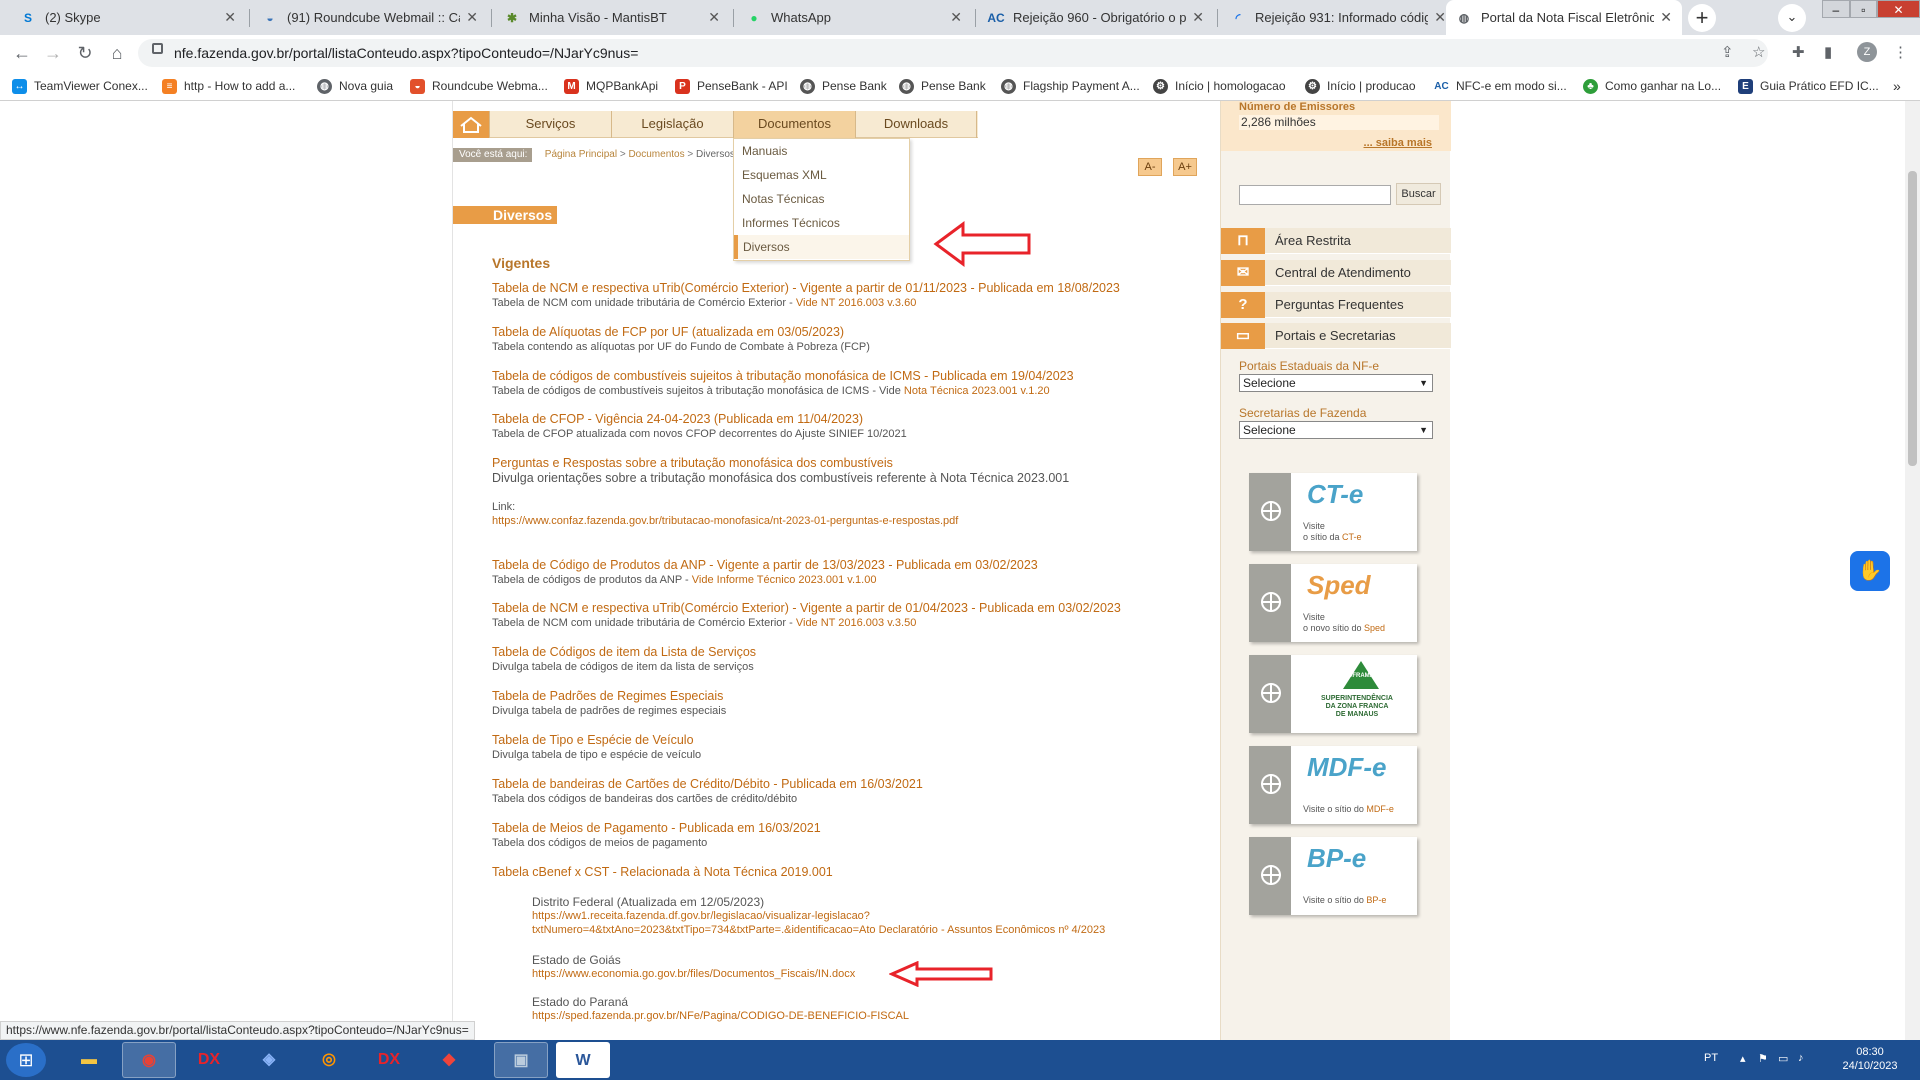 The height and width of the screenshot is (1080, 1920). What do you see at coordinates (821, 151) in the screenshot?
I see `dropdown-manuais: Manuais` at bounding box center [821, 151].